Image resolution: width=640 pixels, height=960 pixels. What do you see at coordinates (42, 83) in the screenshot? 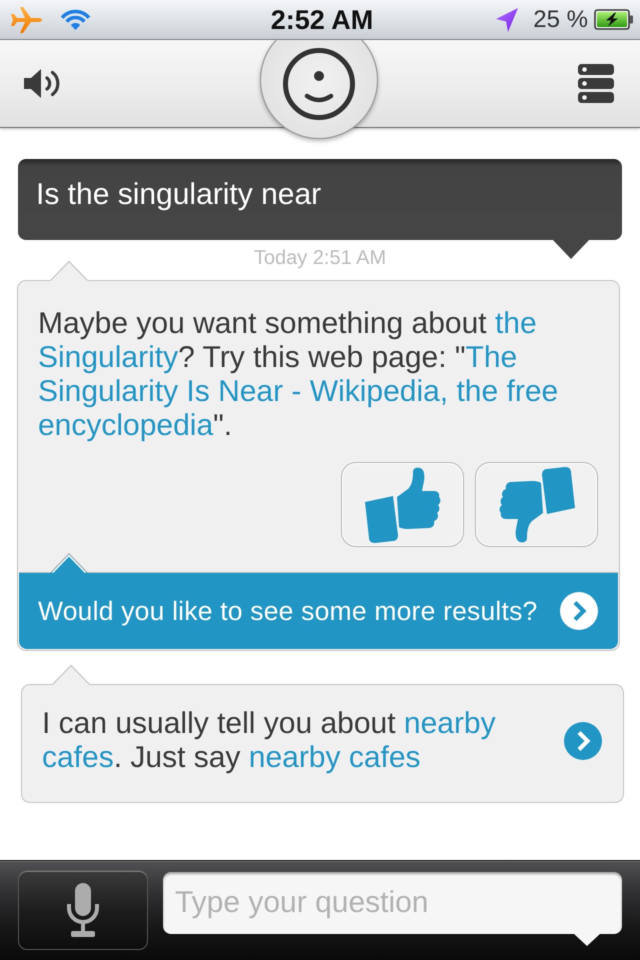
I see `speaker-icon` at bounding box center [42, 83].